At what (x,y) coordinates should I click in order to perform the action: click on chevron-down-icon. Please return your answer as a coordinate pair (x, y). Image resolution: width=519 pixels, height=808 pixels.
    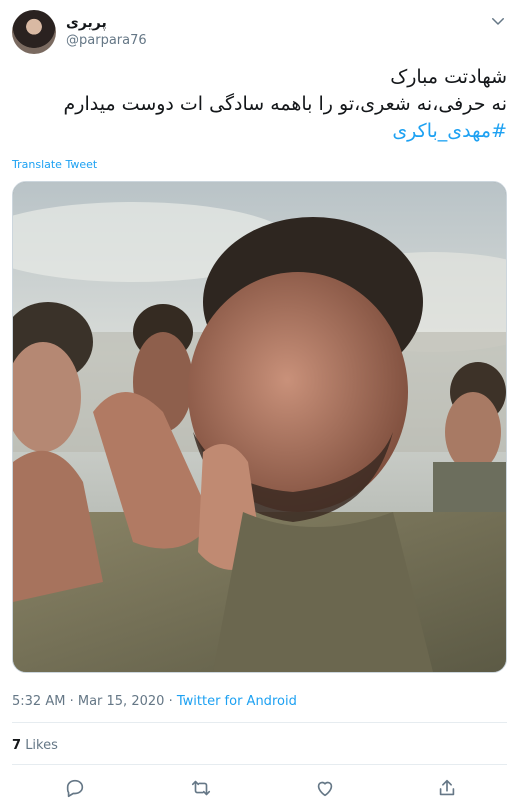
    Looking at the image, I should click on (498, 21).